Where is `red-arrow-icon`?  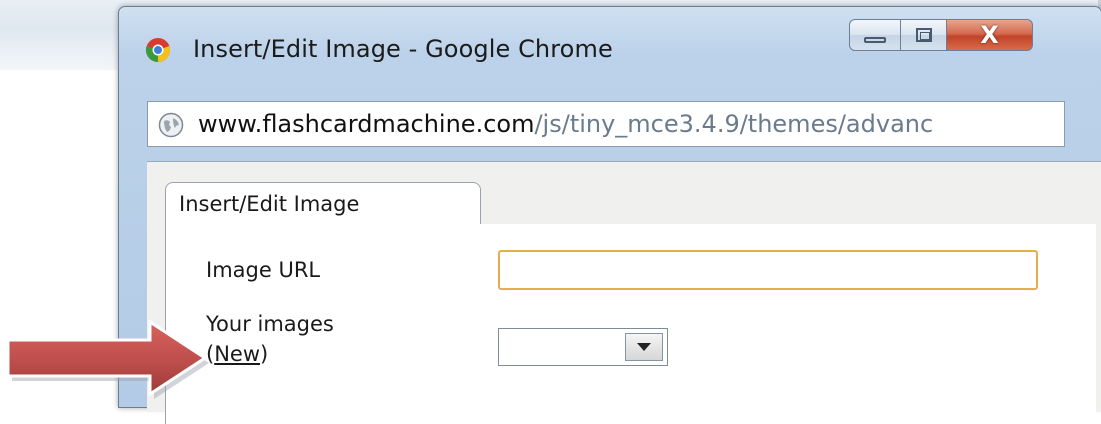
red-arrow-icon is located at coordinates (107, 359).